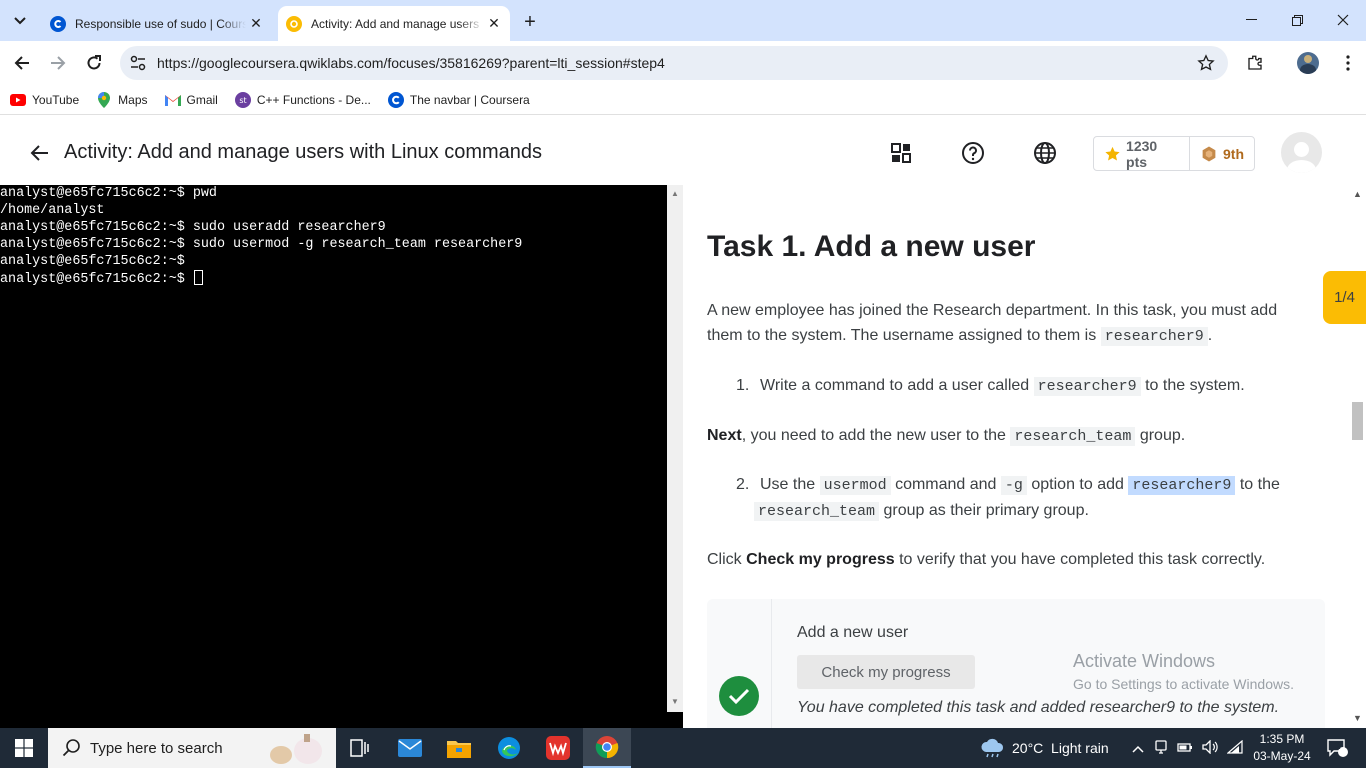  Describe the element at coordinates (509, 748) in the screenshot. I see `taskbar-edge` at that location.